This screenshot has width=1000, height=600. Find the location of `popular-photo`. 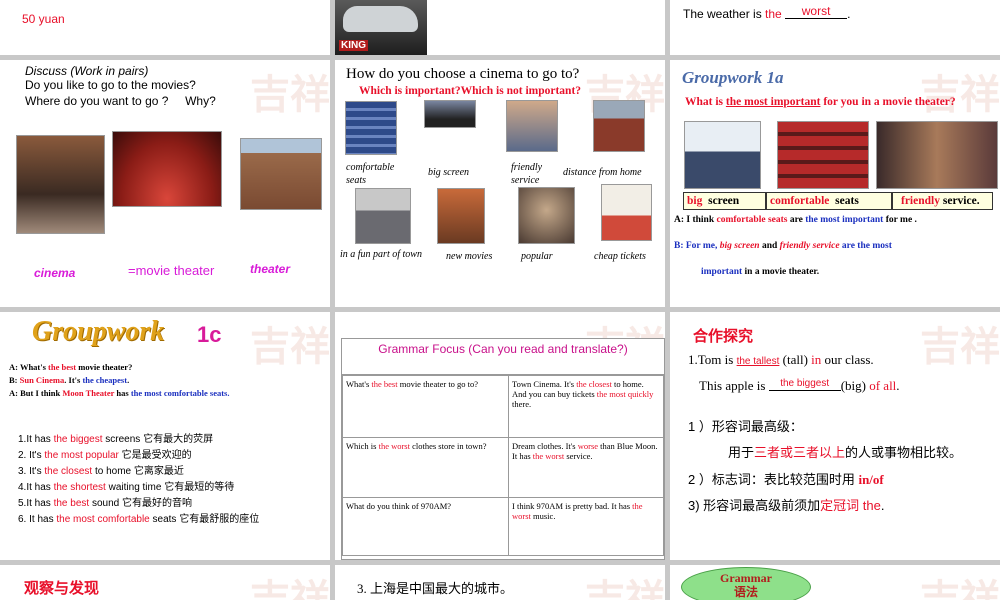

popular-photo is located at coordinates (546, 215).